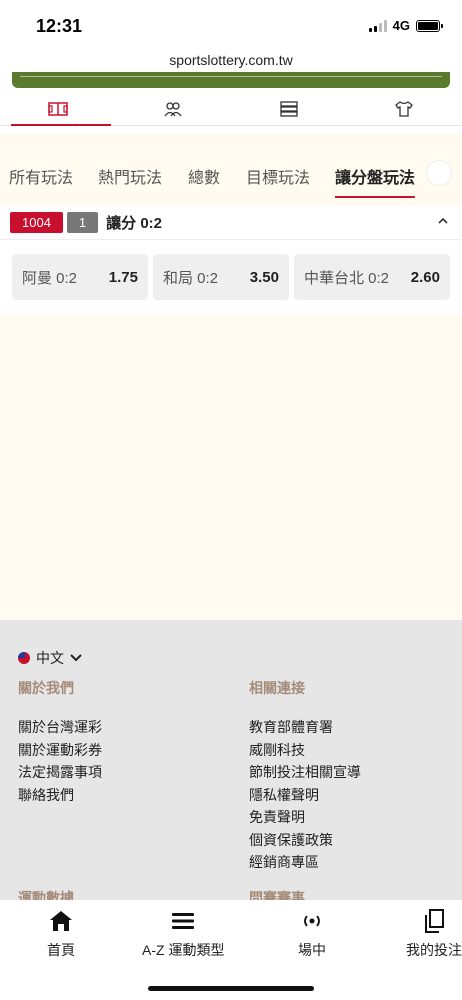 The height and width of the screenshot is (1000, 462). I want to click on footer-about-links: 關於台灣運彩 關於運動彩券 法定揭露事項 聯絡我們, so click(60, 761).